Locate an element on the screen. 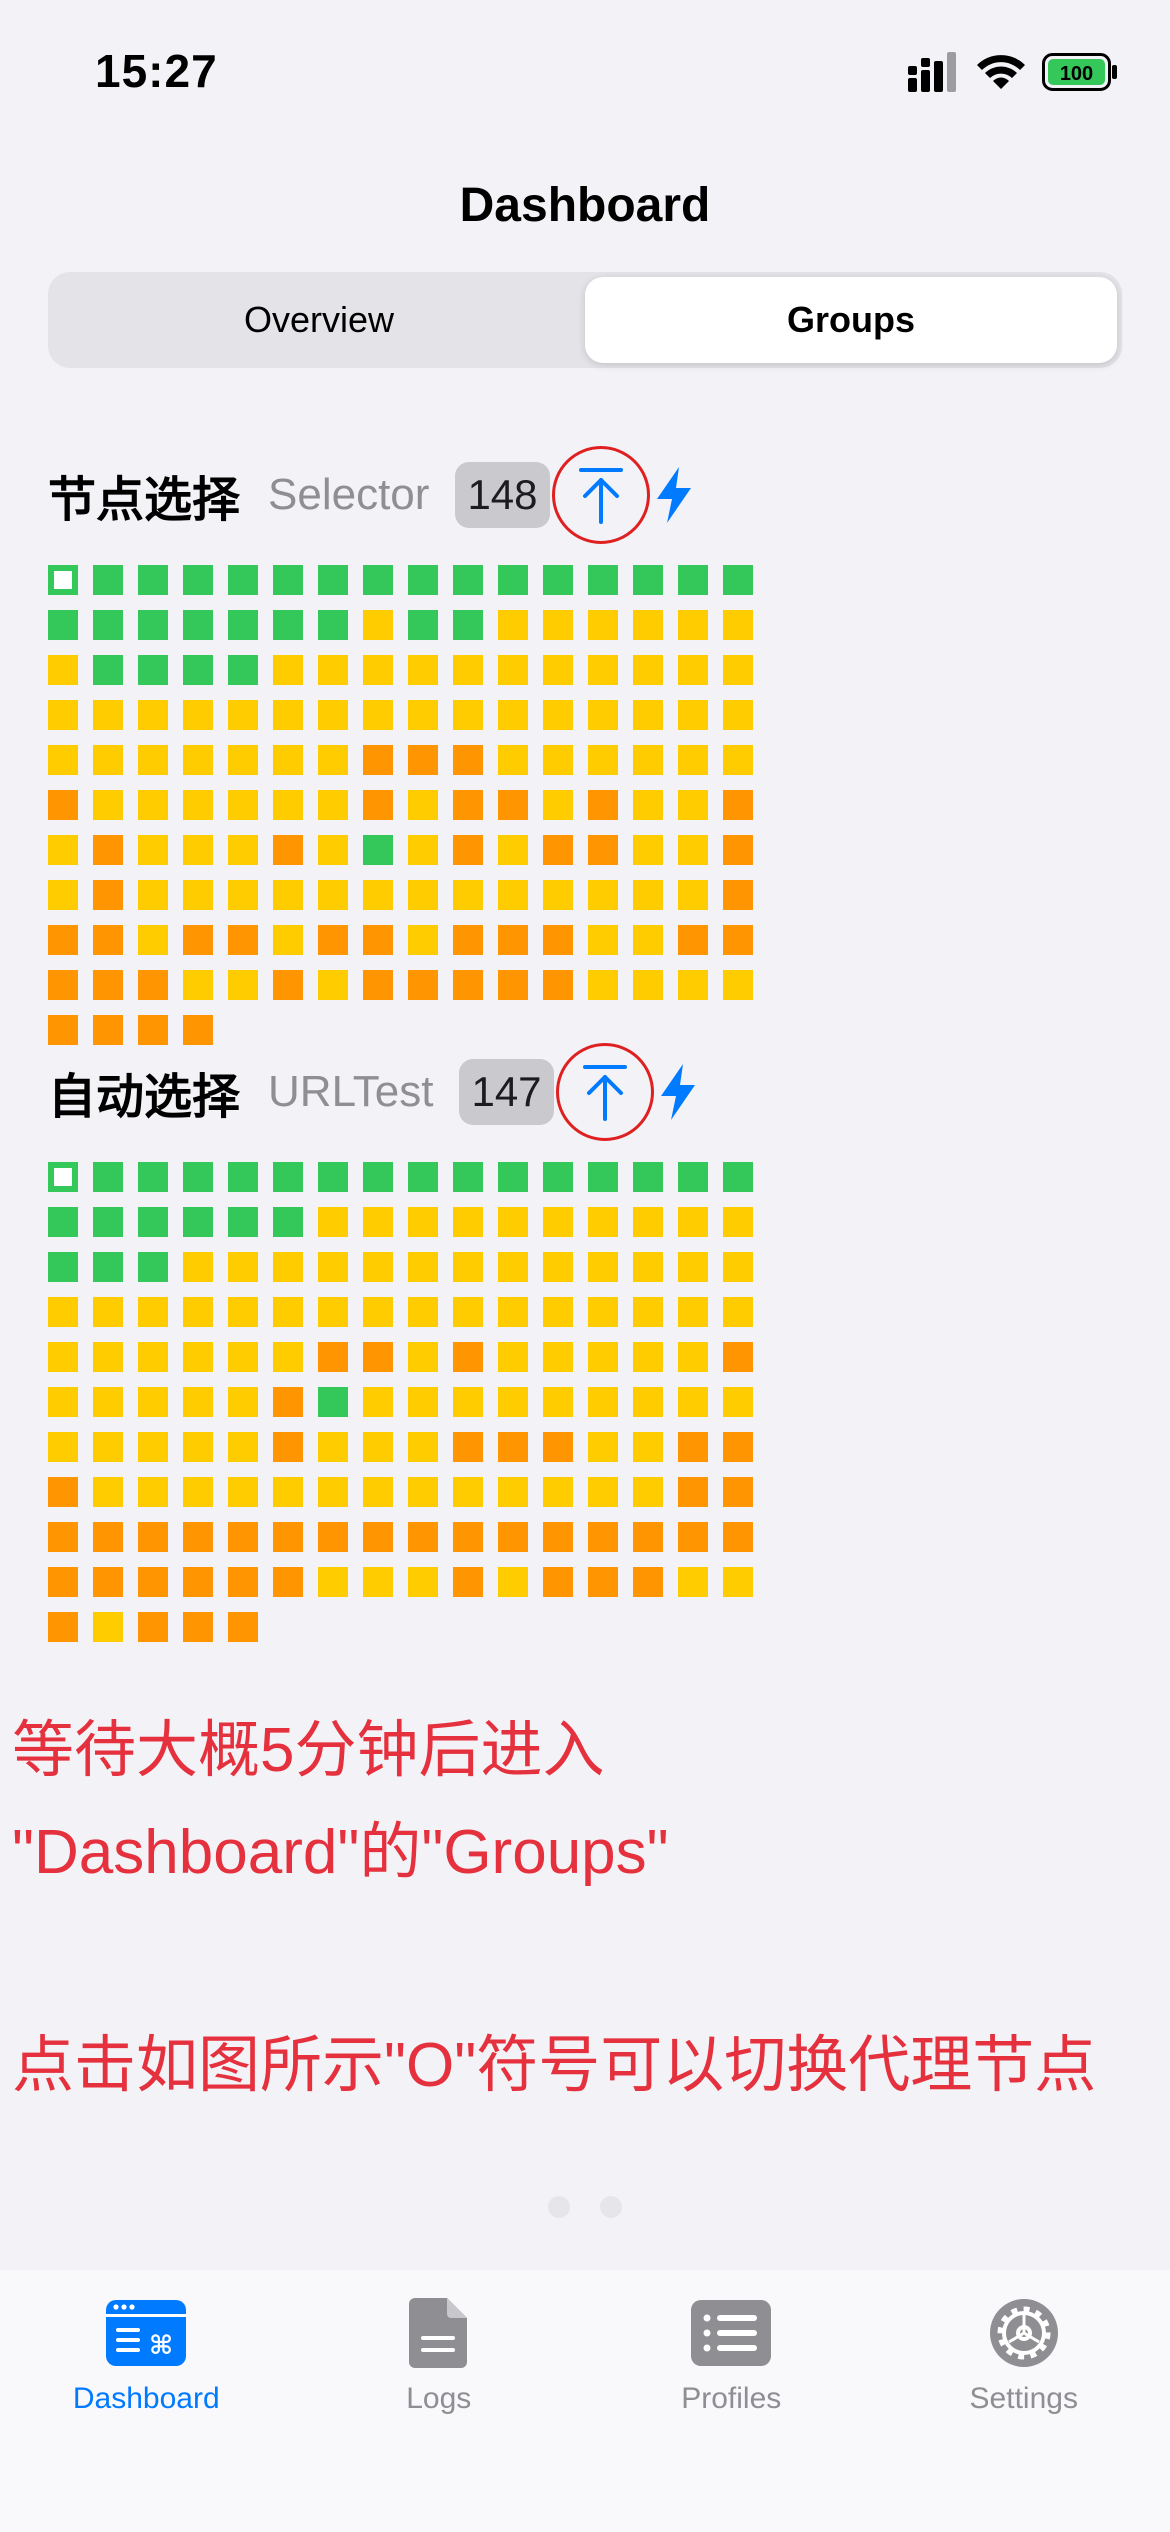  proxy-node-selected is located at coordinates (63, 1177).